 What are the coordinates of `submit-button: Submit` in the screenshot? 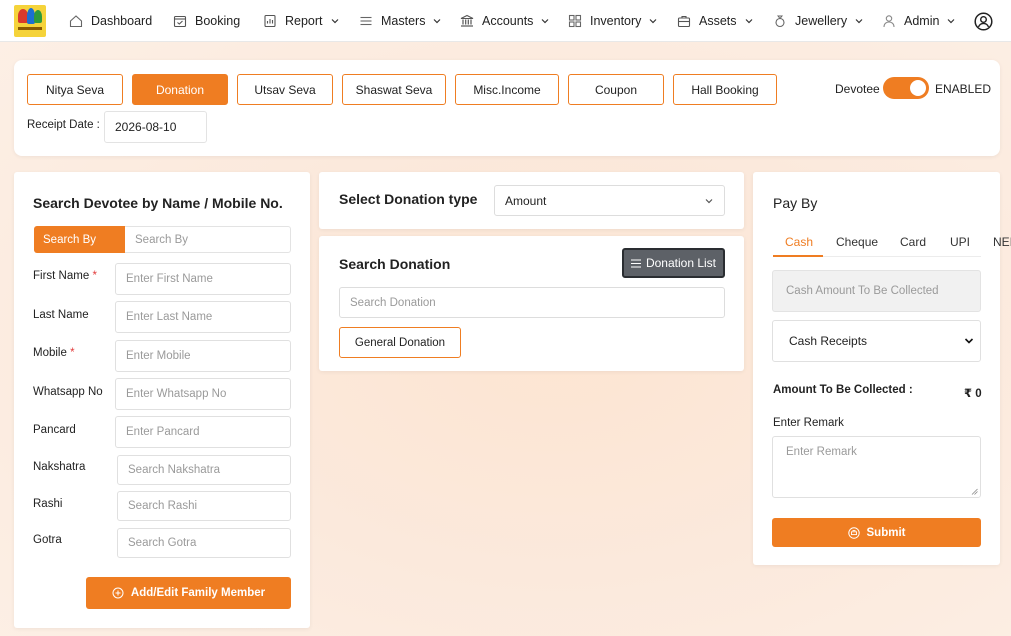 It's located at (876, 532).